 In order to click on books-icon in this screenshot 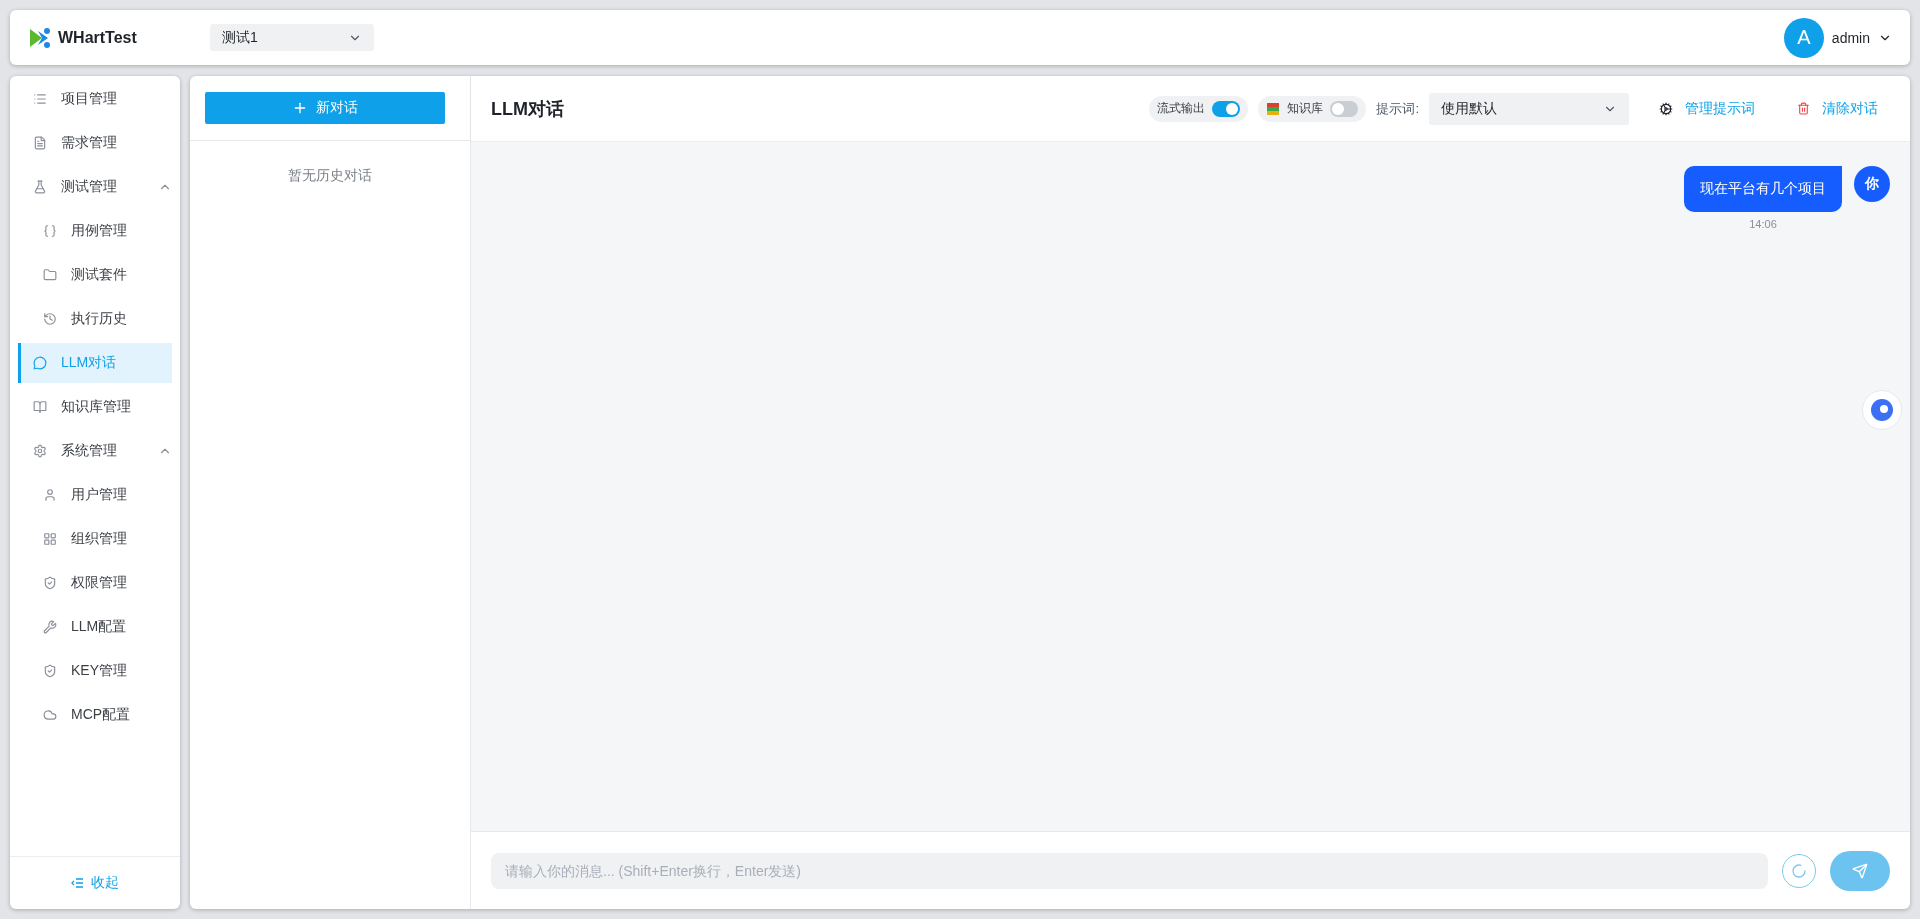, I will do `click(1273, 108)`.